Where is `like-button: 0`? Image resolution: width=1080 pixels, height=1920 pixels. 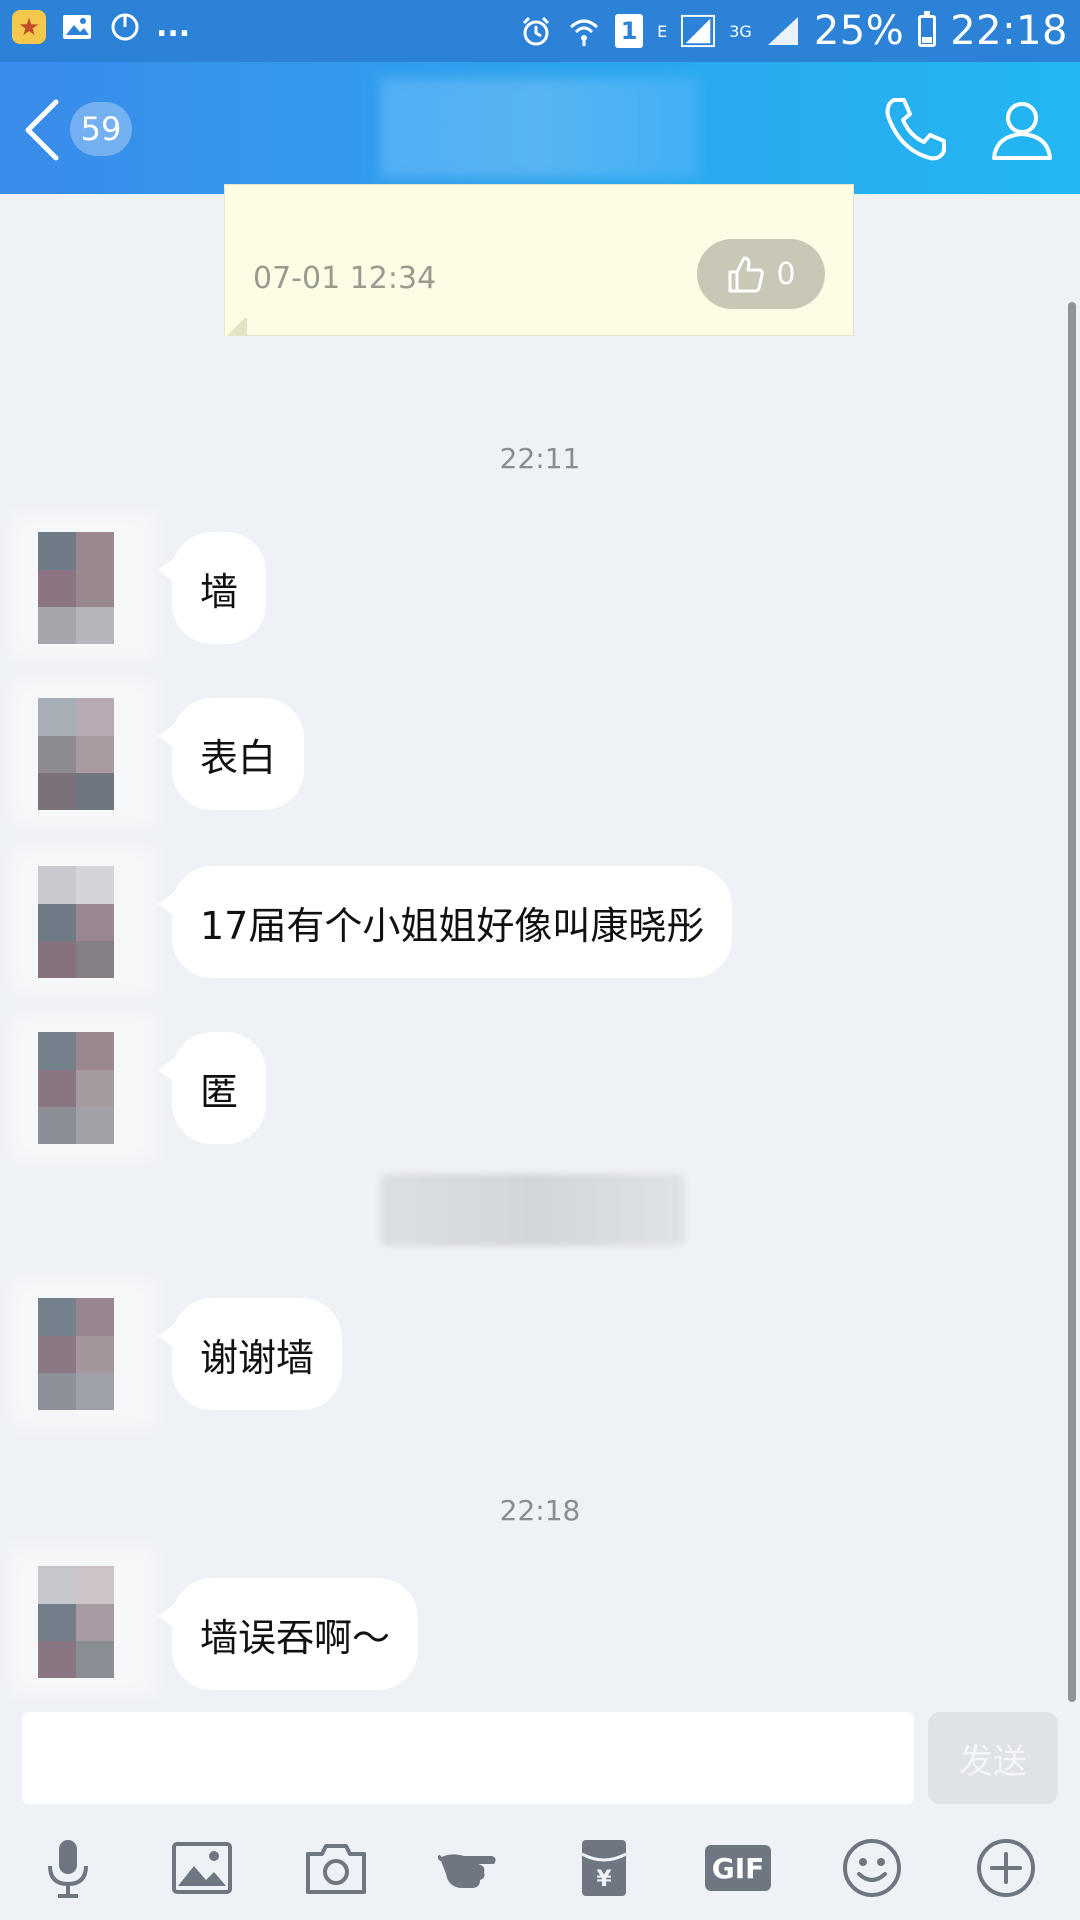
like-button: 0 is located at coordinates (761, 274).